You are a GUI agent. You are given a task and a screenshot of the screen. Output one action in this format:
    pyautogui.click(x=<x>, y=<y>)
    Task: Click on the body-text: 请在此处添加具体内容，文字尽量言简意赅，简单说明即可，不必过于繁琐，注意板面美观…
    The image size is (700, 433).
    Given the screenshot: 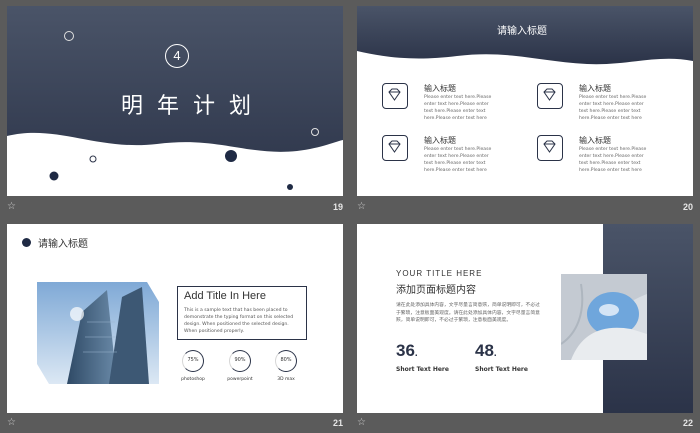 What is the action you would take?
    pyautogui.click(x=468, y=313)
    